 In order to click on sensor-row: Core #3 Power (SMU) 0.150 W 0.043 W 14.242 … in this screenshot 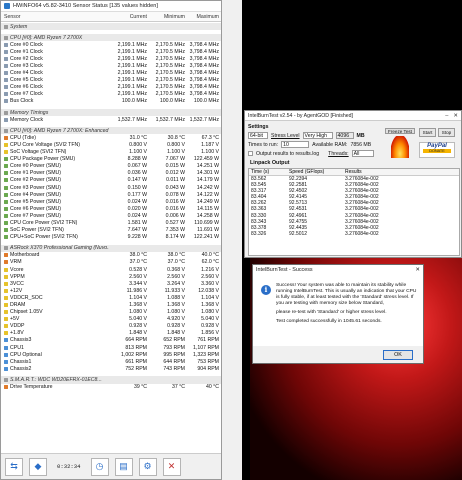, I will do `click(111, 187)`.